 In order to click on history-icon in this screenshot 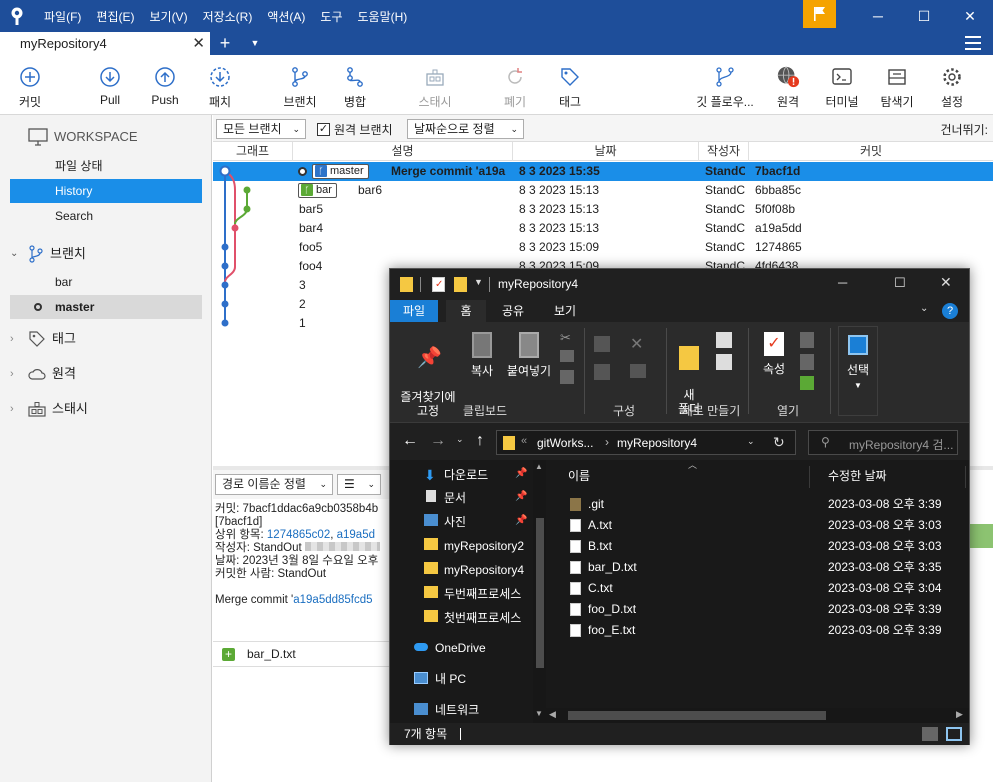, I will do `click(807, 383)`.